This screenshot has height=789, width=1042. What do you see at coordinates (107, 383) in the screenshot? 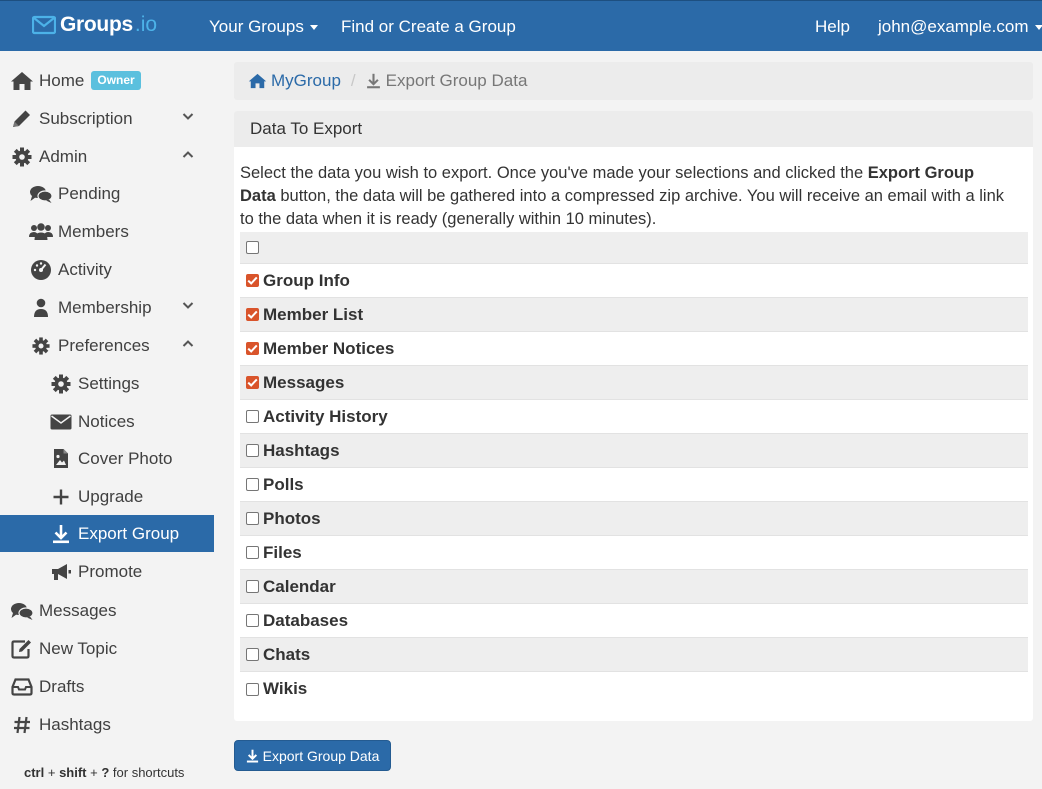
I see `sidebar-item-settings: Settings` at bounding box center [107, 383].